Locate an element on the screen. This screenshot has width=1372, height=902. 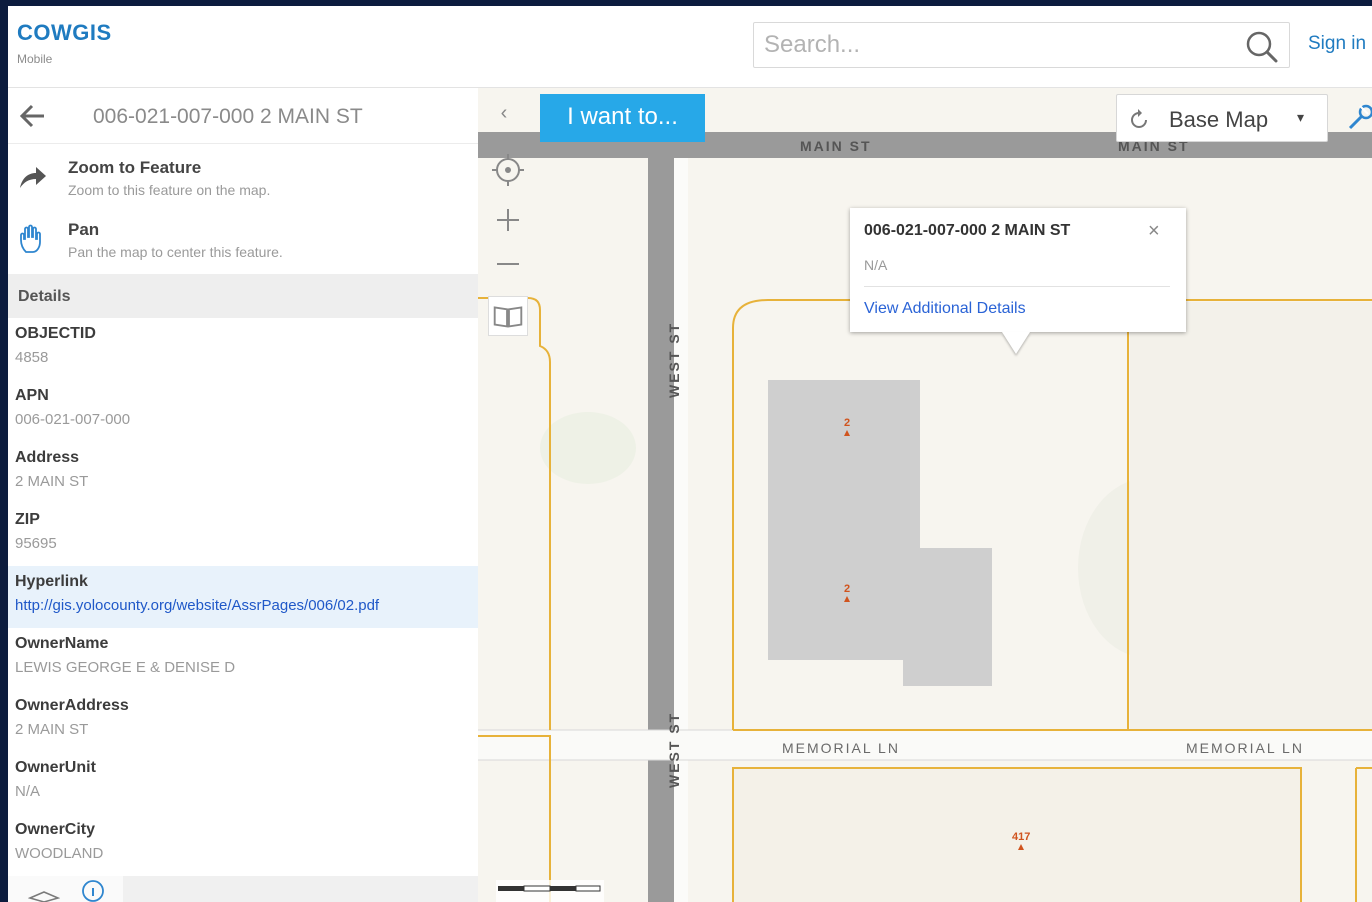
popup-pointer is located at coordinates (1016, 343).